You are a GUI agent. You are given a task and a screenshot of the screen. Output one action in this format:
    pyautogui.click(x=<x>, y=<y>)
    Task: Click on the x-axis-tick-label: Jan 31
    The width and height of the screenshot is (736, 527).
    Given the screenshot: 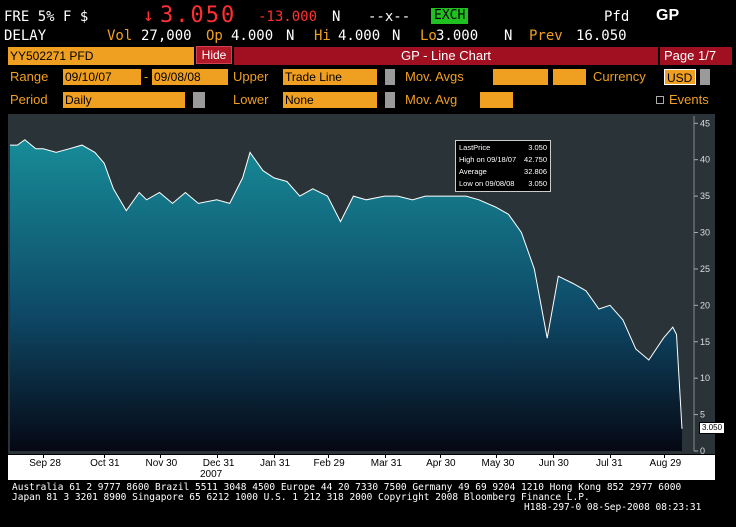 What is the action you would take?
    pyautogui.click(x=275, y=463)
    